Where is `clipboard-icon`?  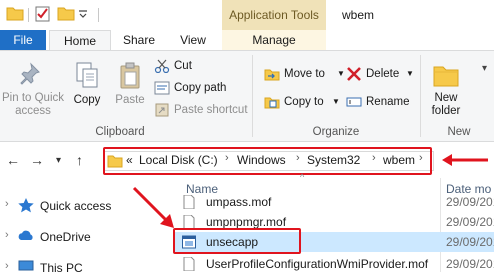 clipboard-icon is located at coordinates (130, 75).